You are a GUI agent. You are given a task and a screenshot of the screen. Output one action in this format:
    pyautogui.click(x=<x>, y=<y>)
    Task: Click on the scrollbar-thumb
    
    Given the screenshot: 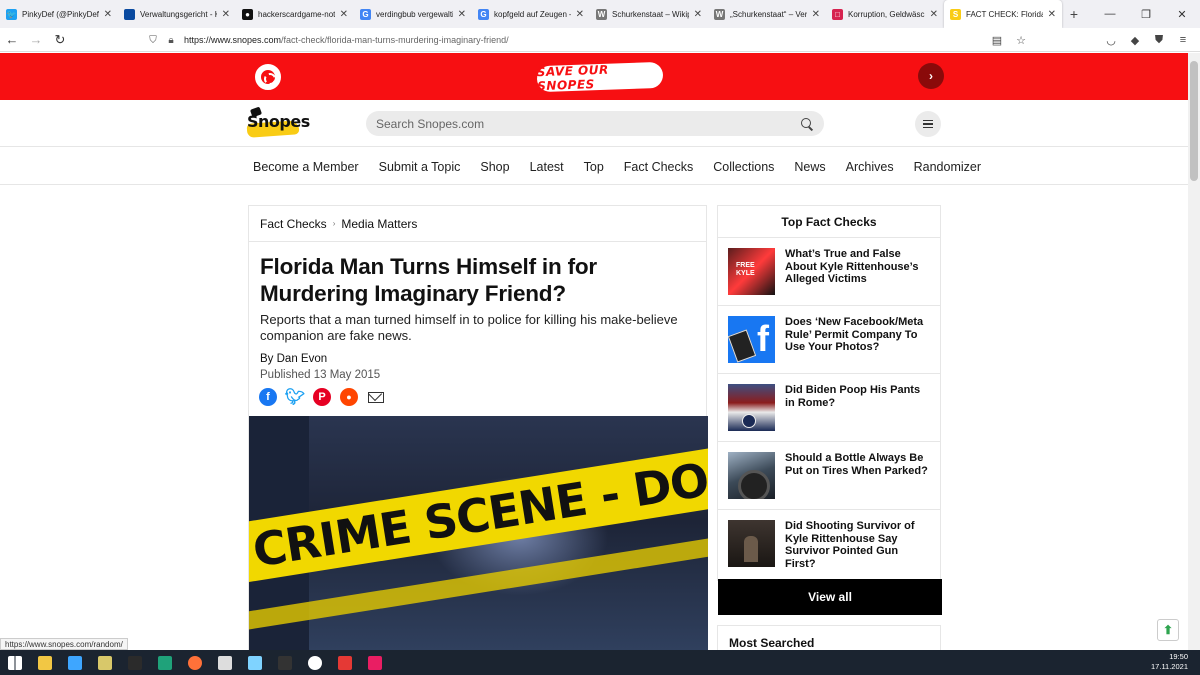 What is the action you would take?
    pyautogui.click(x=1194, y=121)
    